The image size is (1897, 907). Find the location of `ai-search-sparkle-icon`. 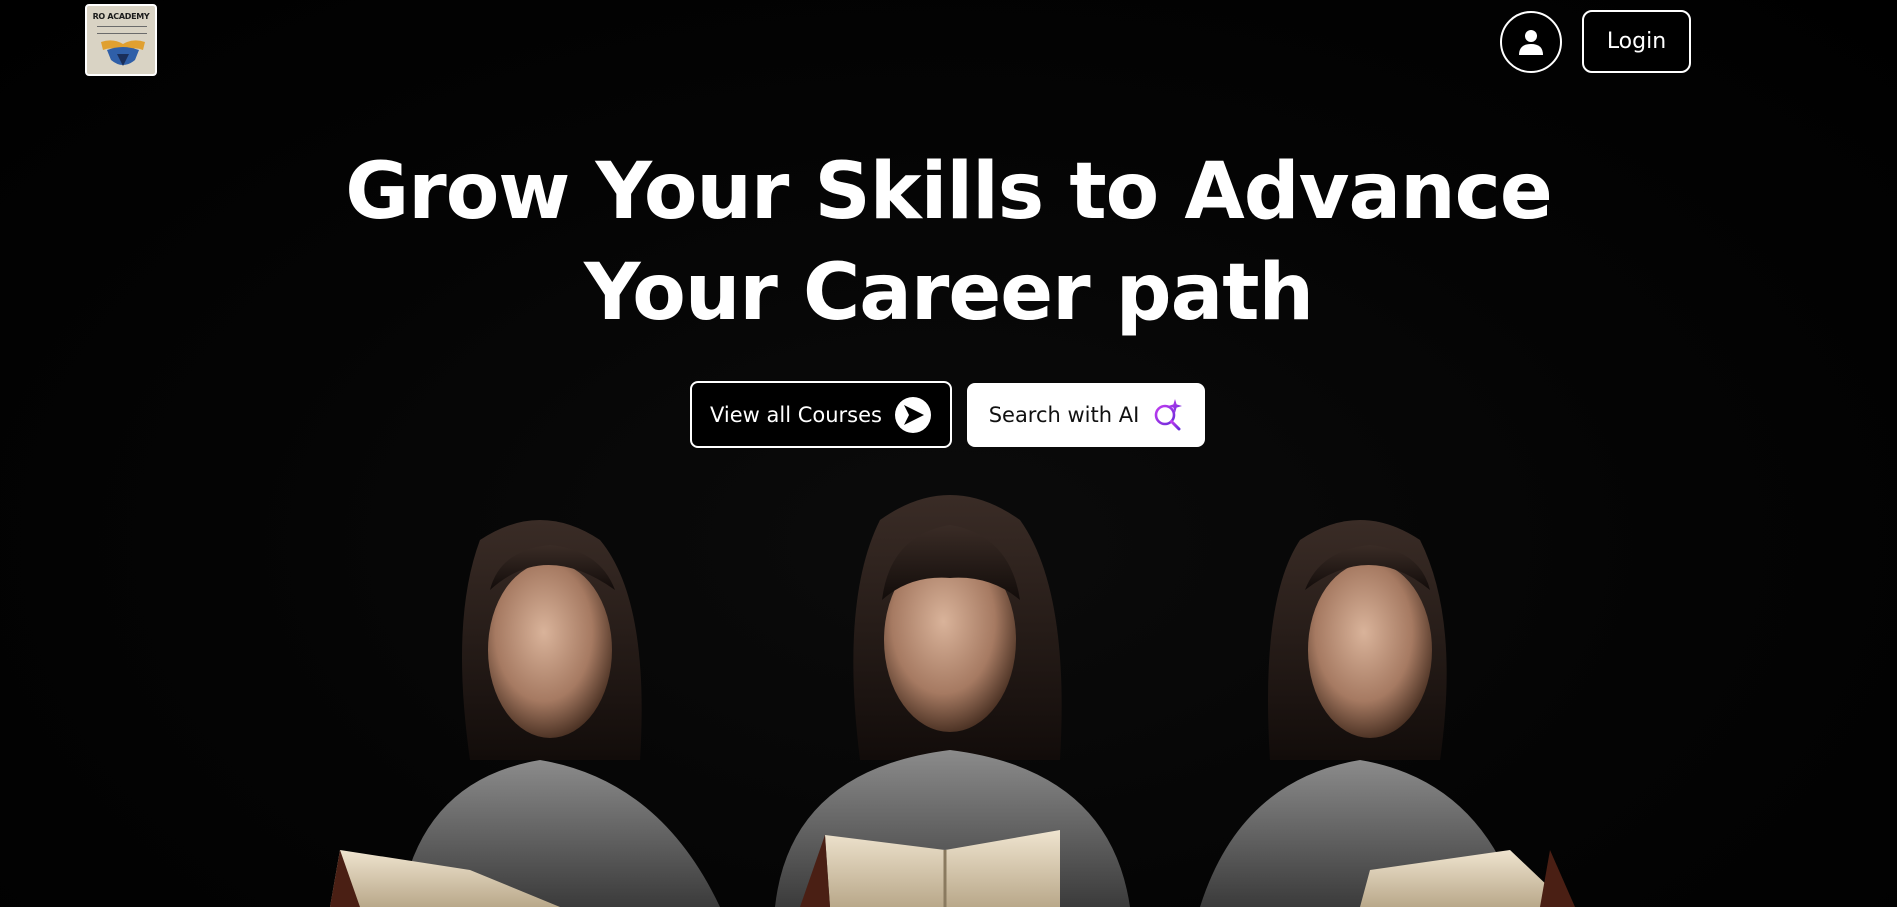

ai-search-sparkle-icon is located at coordinates (1168, 415).